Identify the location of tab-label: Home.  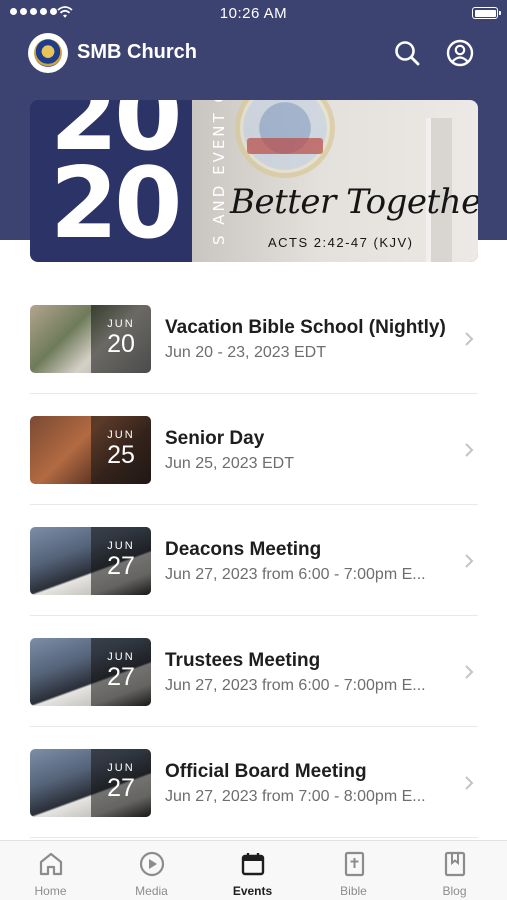
(50, 891).